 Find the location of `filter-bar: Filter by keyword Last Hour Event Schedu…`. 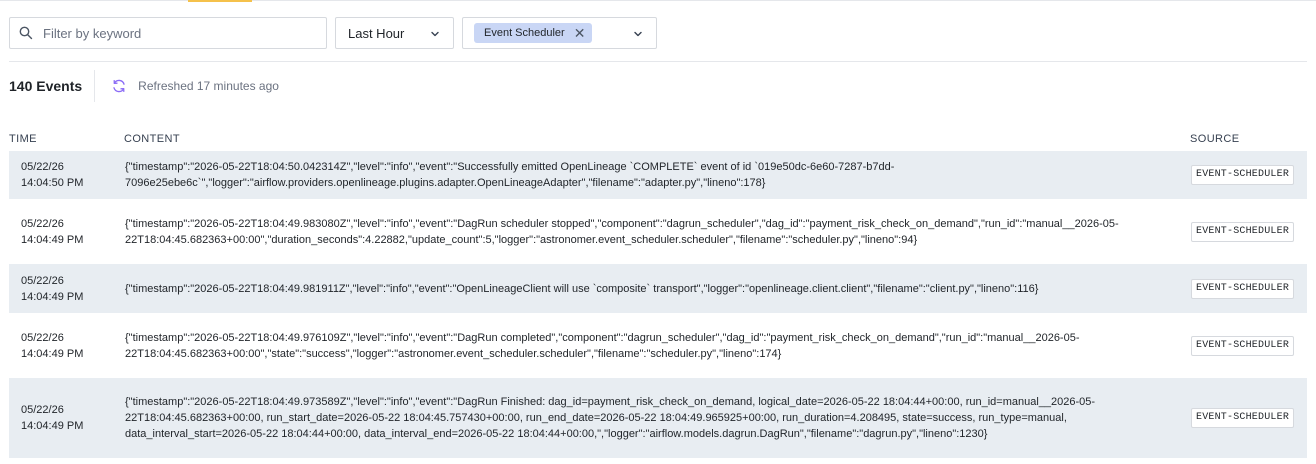

filter-bar: Filter by keyword Last Hour Event Schedu… is located at coordinates (333, 33).